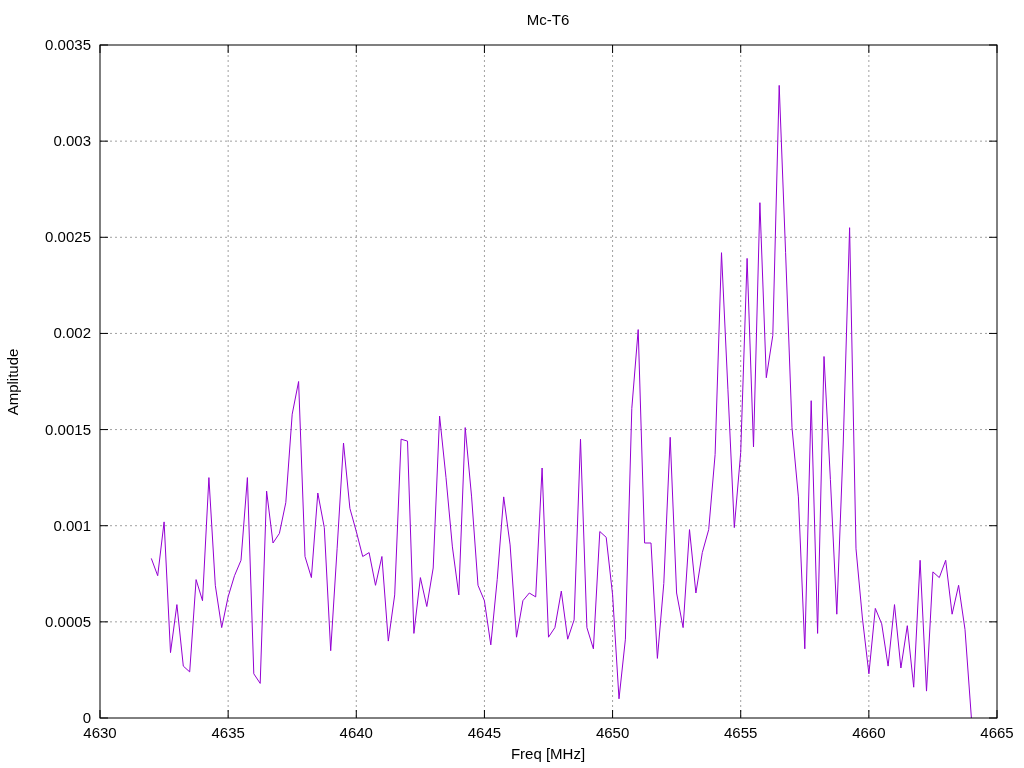 This screenshot has height=768, width=1024. What do you see at coordinates (741, 732) in the screenshot?
I see `tick-label: 4655` at bounding box center [741, 732].